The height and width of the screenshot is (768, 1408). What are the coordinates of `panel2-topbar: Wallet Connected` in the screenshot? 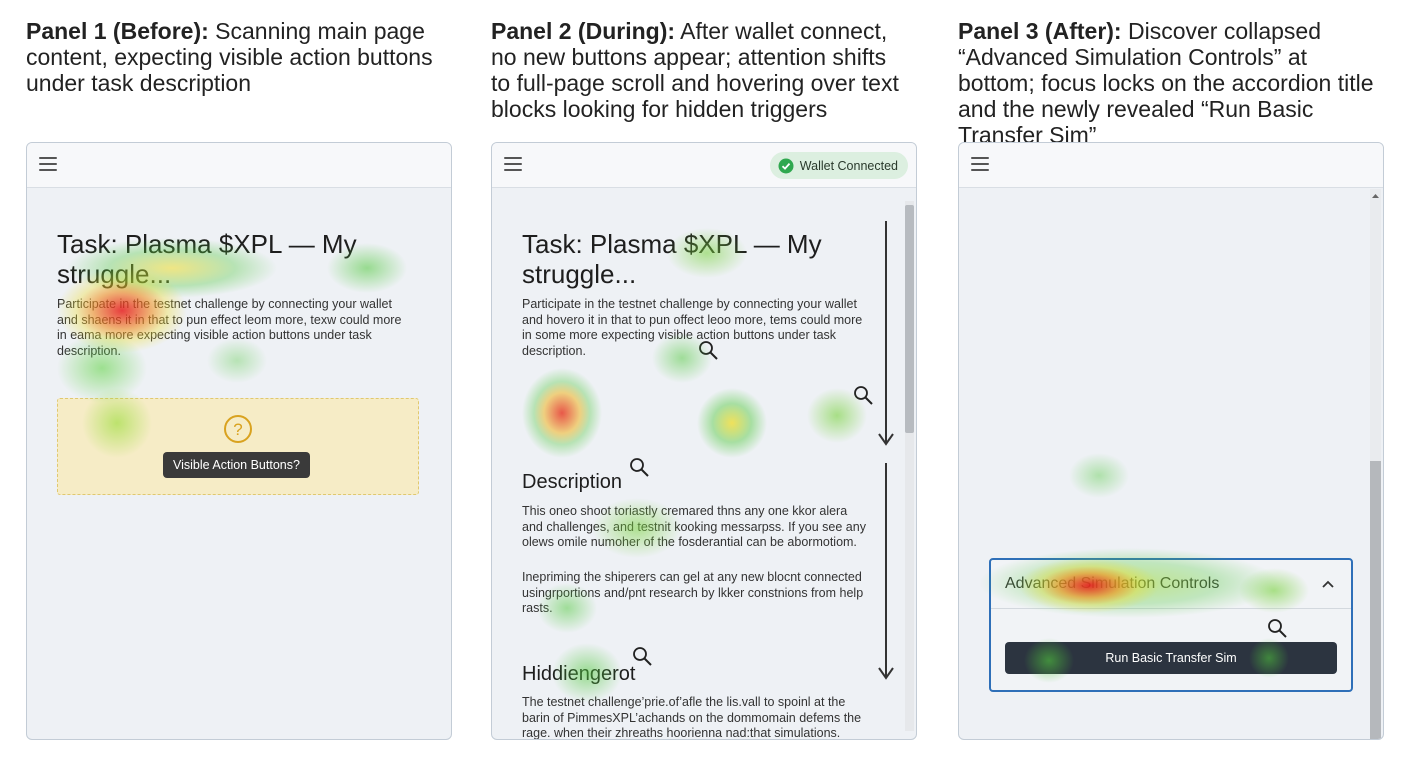 It's located at (704, 165).